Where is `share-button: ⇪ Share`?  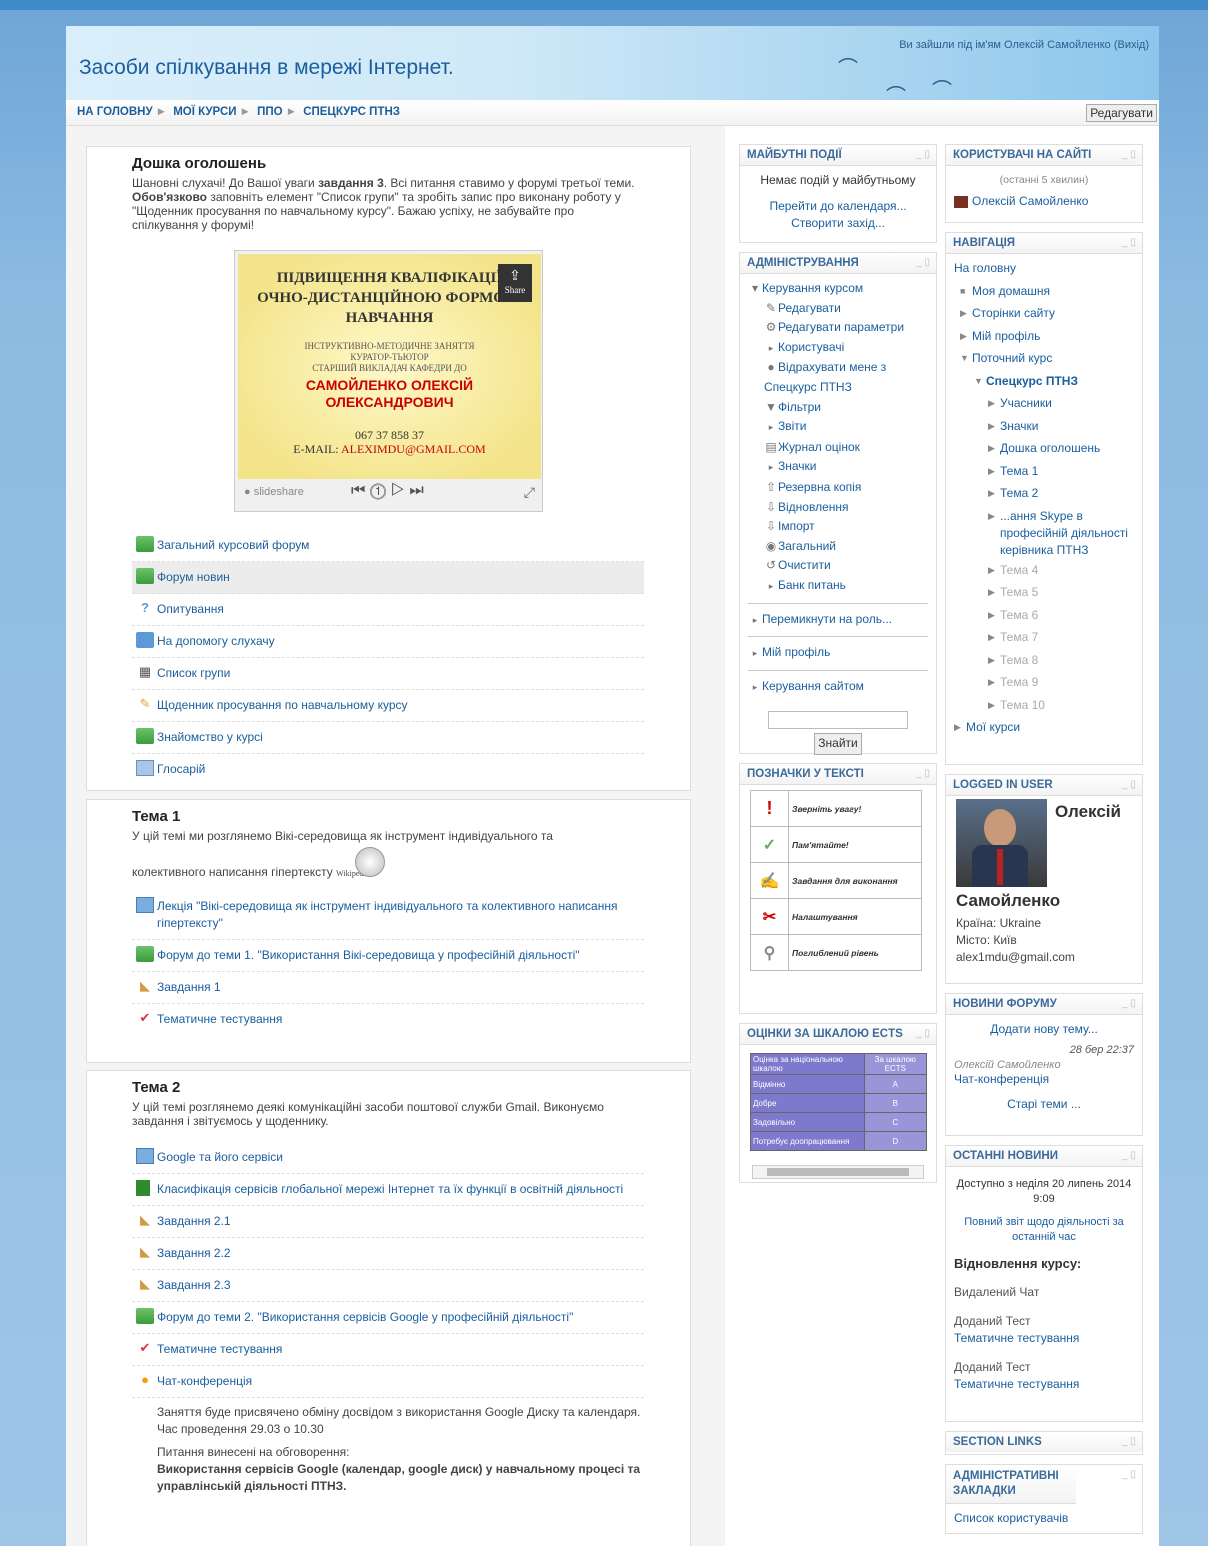 share-button: ⇪ Share is located at coordinates (515, 283).